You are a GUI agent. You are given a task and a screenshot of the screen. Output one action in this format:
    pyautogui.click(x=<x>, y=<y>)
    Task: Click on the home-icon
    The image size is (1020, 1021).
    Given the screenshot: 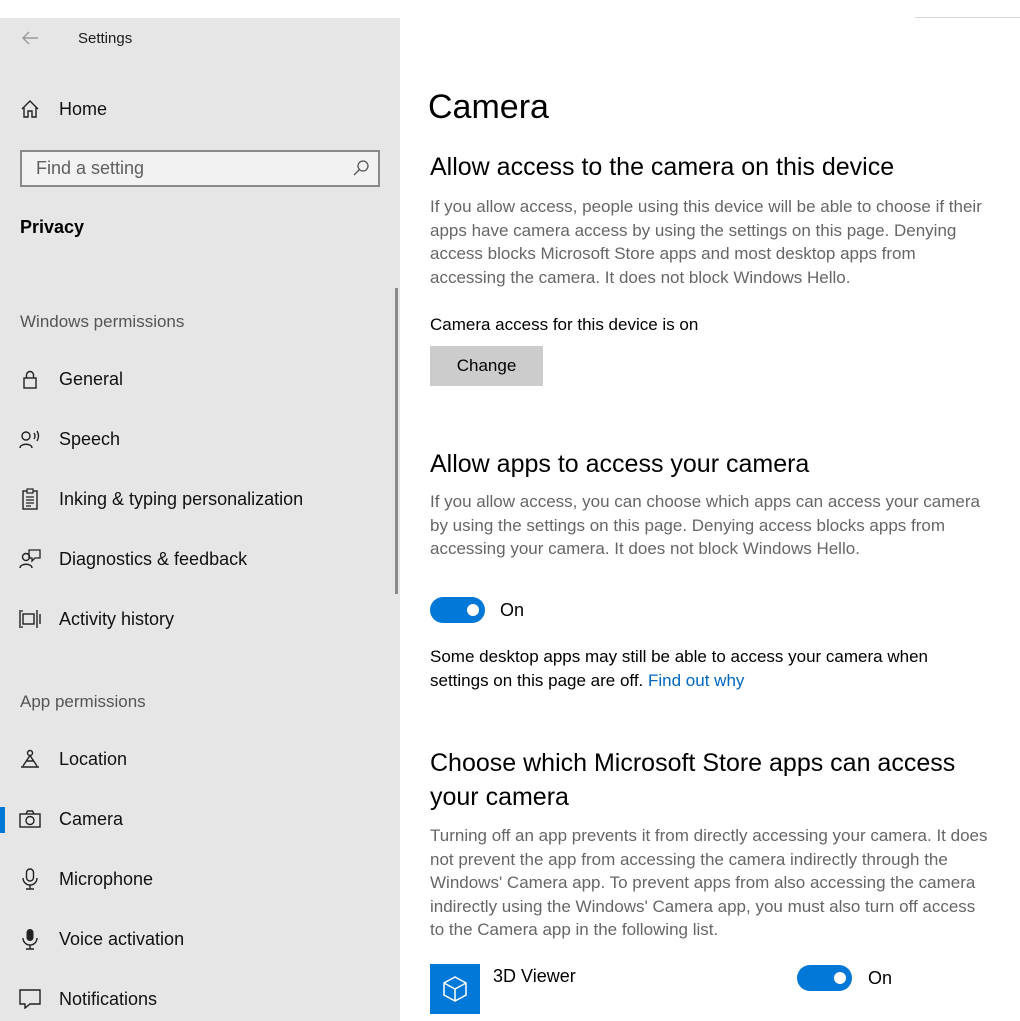 What is the action you would take?
    pyautogui.click(x=30, y=109)
    